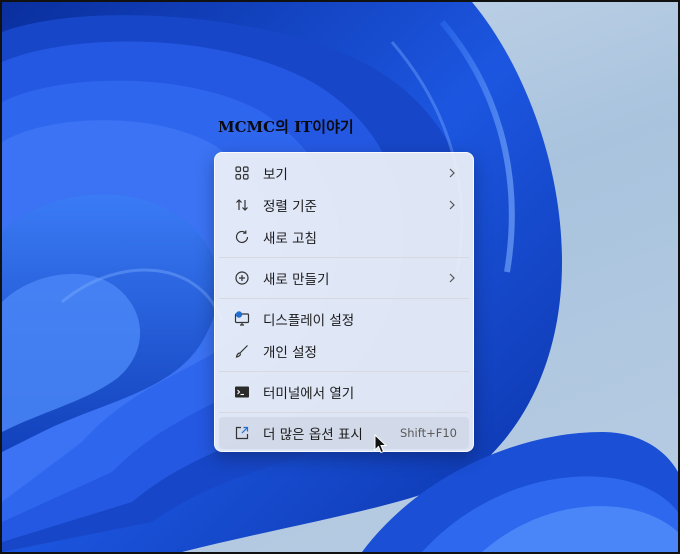 This screenshot has height=554, width=680. What do you see at coordinates (428, 433) in the screenshot?
I see `shortcut-hint: Shift+F10` at bounding box center [428, 433].